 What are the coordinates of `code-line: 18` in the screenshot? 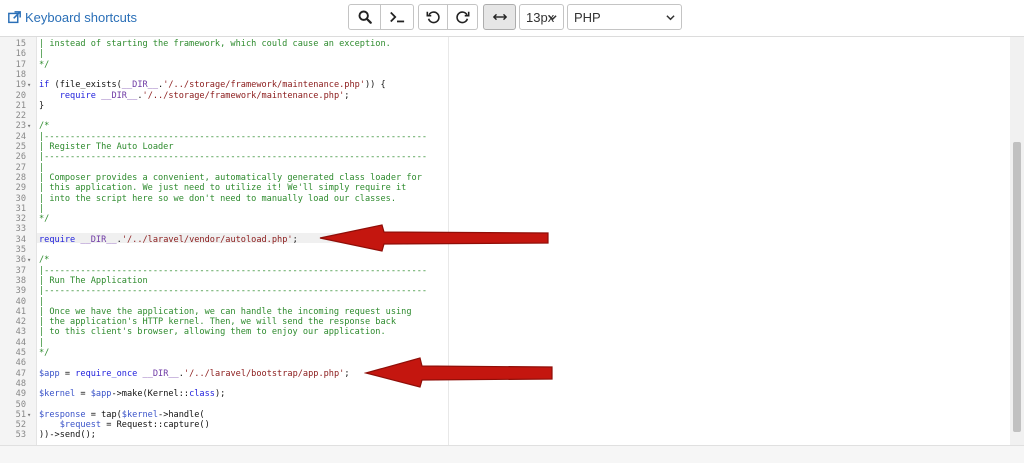 It's located at (505, 75).